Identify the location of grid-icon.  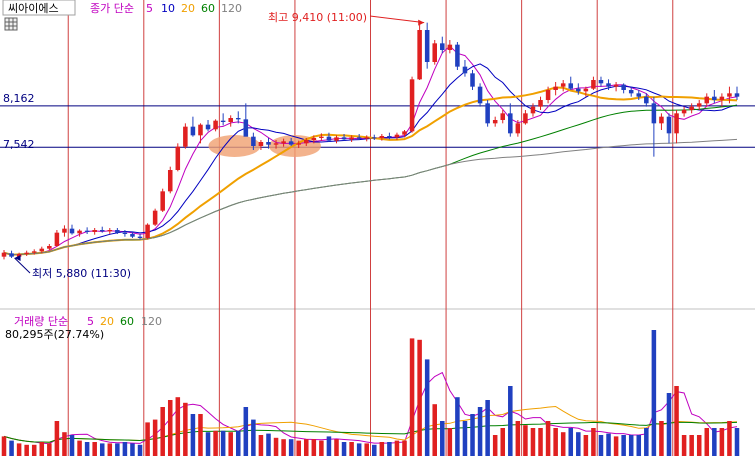
(11, 24).